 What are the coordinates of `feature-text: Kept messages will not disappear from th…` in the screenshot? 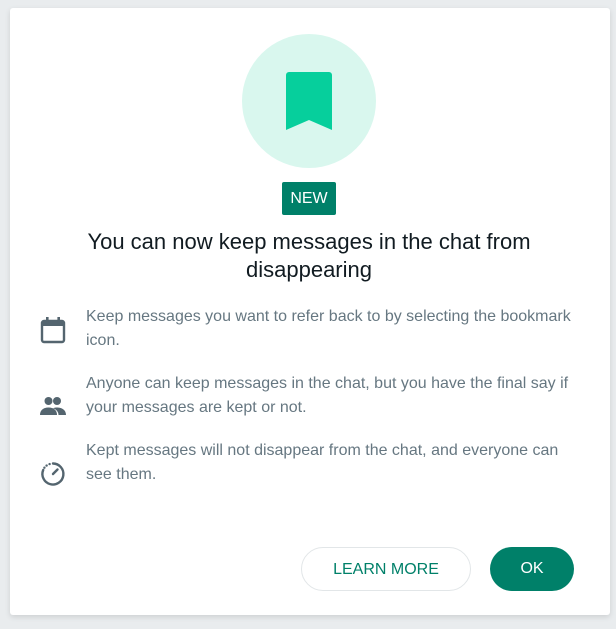 It's located at (322, 462).